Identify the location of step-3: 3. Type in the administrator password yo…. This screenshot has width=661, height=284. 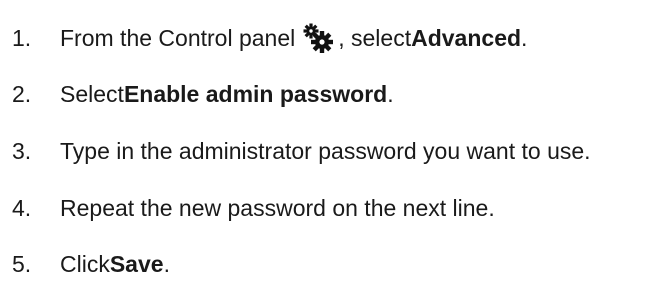
(295, 151).